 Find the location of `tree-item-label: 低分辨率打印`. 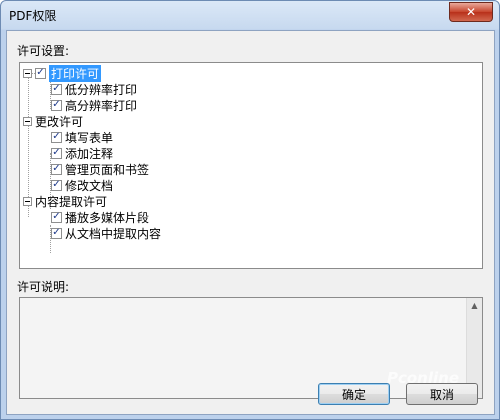

tree-item-label: 低分辨率打印 is located at coordinates (101, 89).